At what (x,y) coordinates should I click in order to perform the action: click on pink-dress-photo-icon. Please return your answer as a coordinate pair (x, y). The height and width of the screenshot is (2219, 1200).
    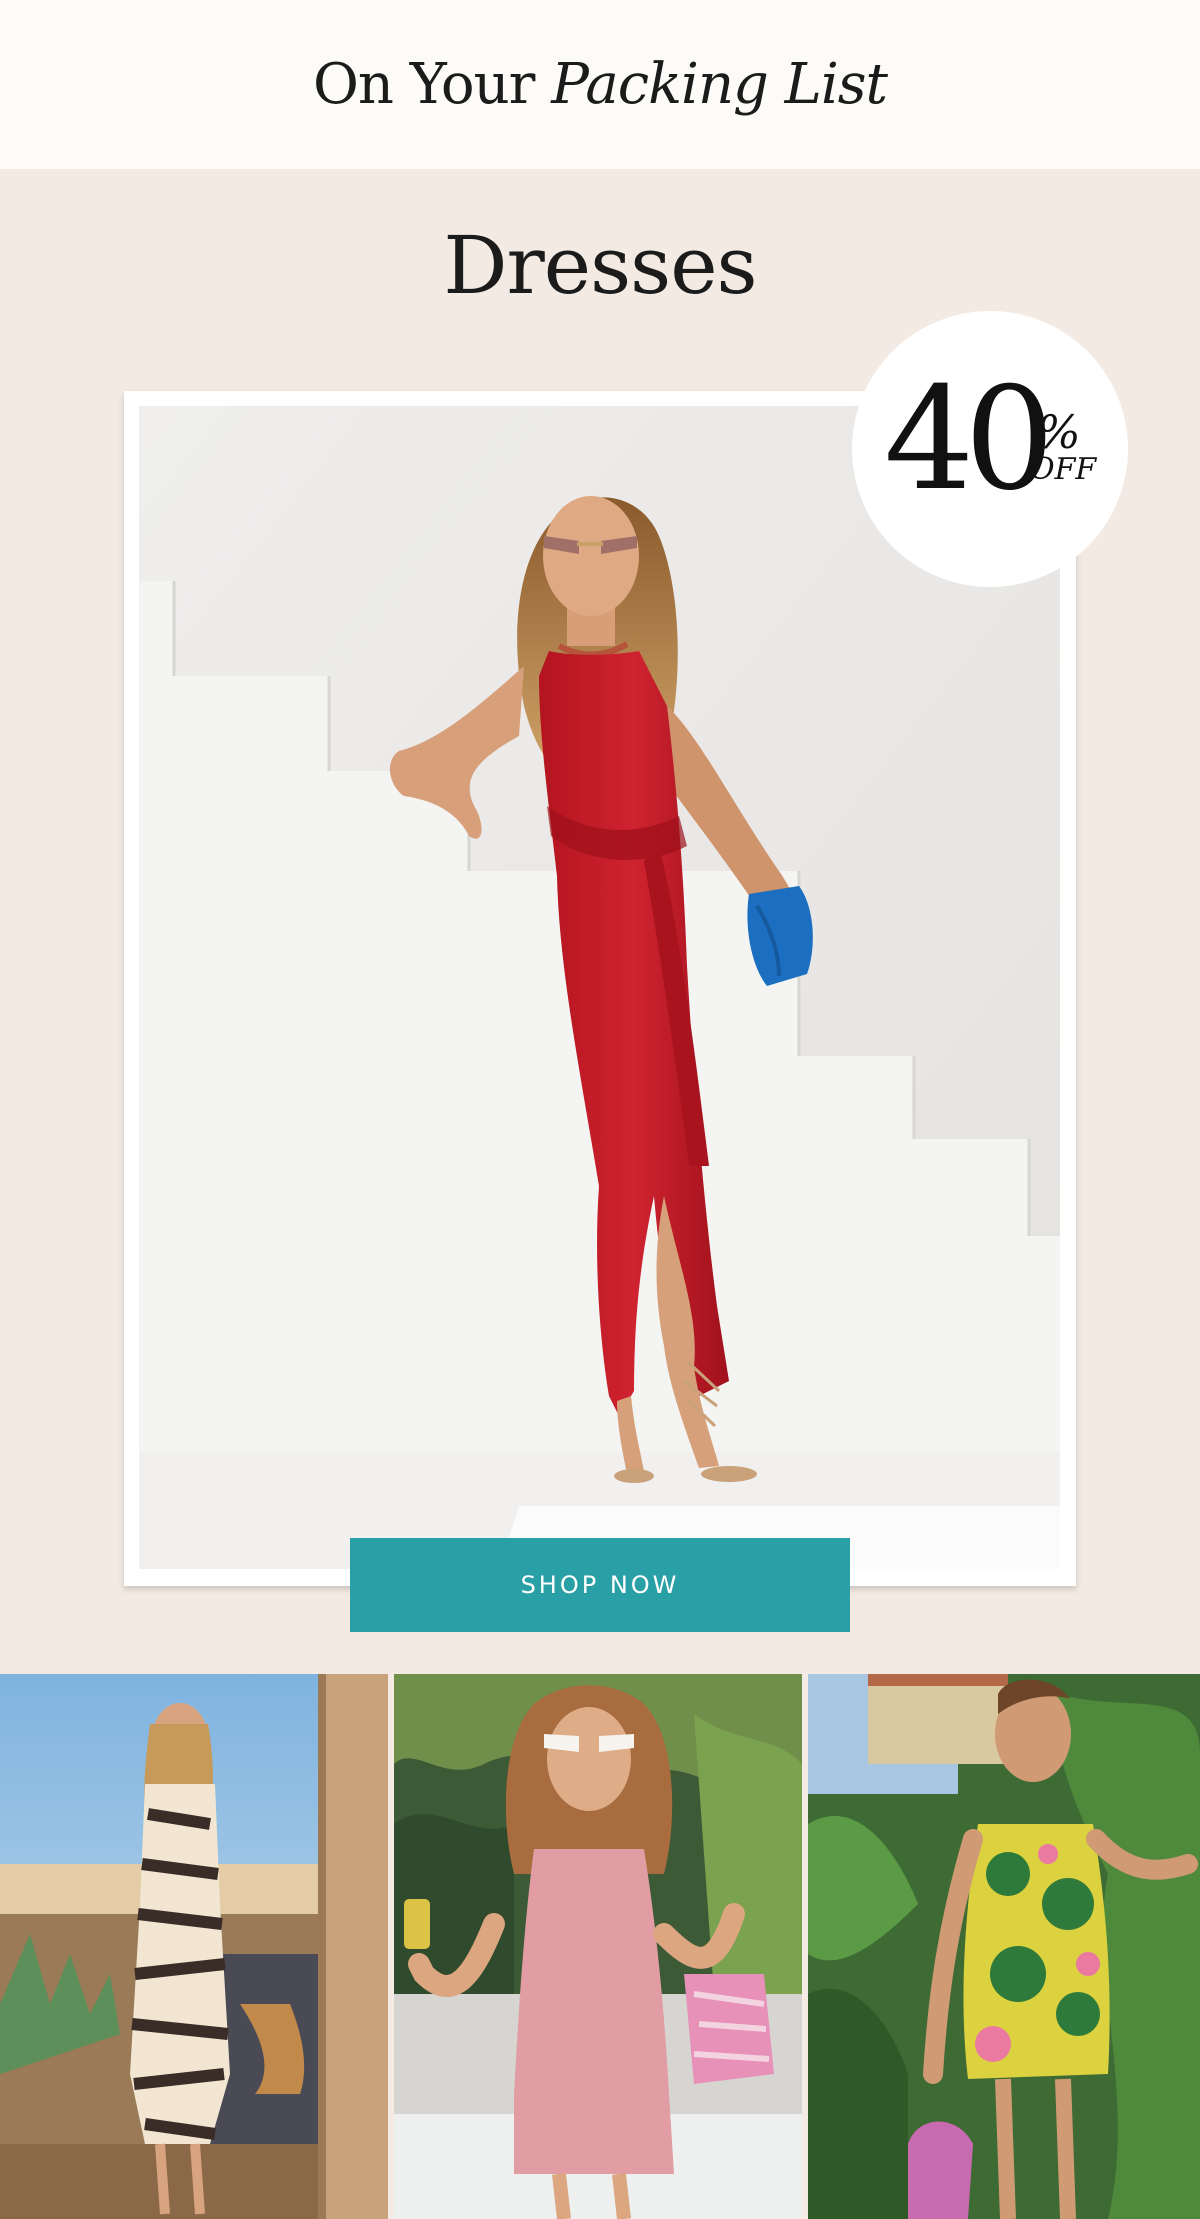
    Looking at the image, I should click on (598, 1946).